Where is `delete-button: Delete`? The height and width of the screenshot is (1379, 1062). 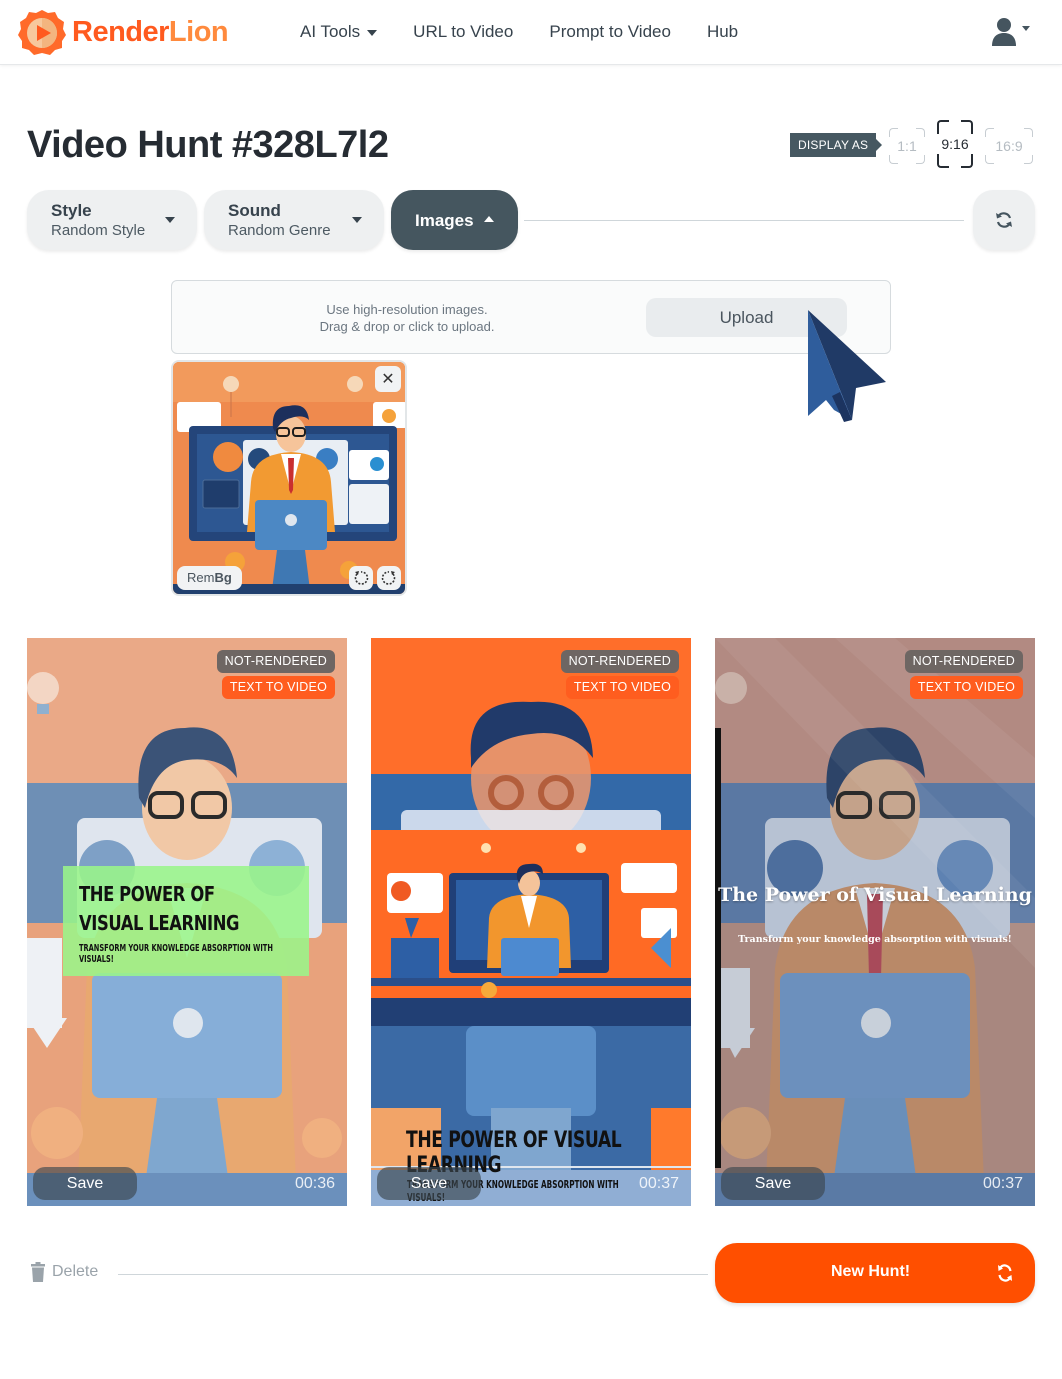
delete-button: Delete is located at coordinates (64, 1272).